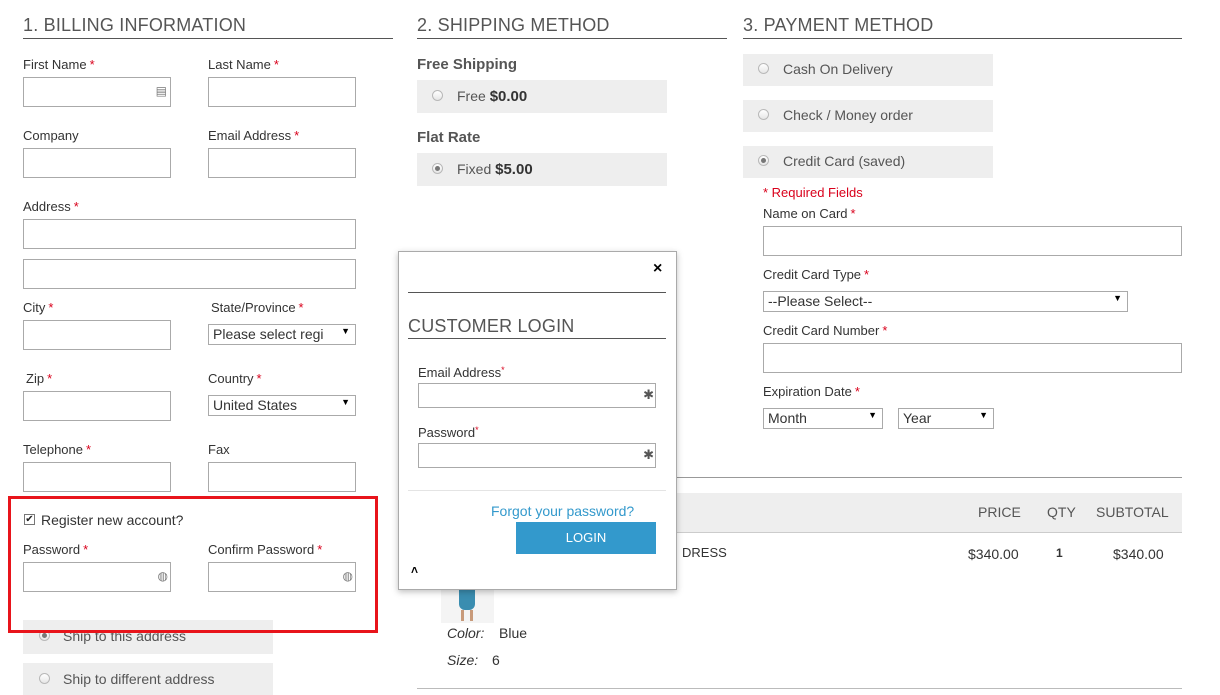  I want to click on telephone-label: Telephone *, so click(57, 449).